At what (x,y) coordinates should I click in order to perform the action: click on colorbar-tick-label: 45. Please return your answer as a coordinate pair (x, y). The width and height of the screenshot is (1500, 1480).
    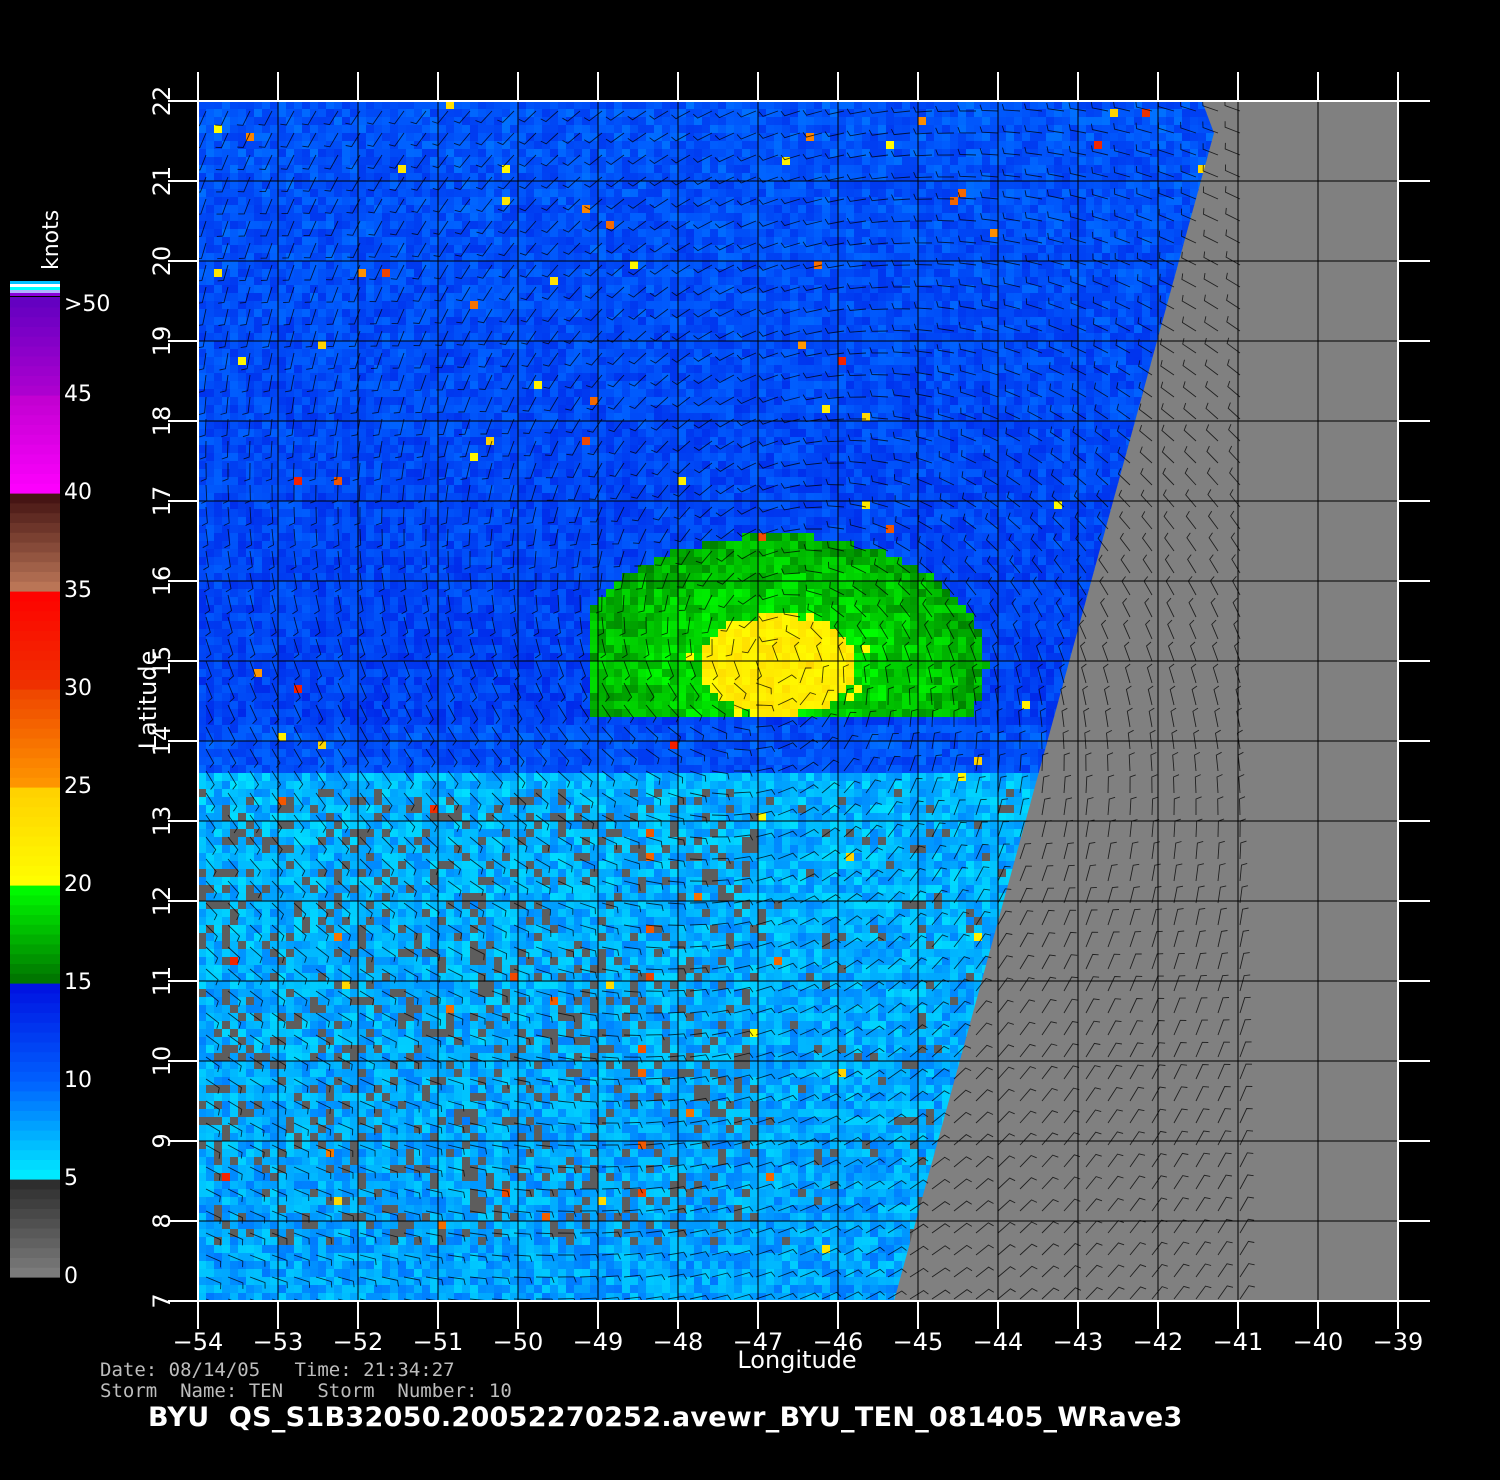
    Looking at the image, I should click on (78, 394).